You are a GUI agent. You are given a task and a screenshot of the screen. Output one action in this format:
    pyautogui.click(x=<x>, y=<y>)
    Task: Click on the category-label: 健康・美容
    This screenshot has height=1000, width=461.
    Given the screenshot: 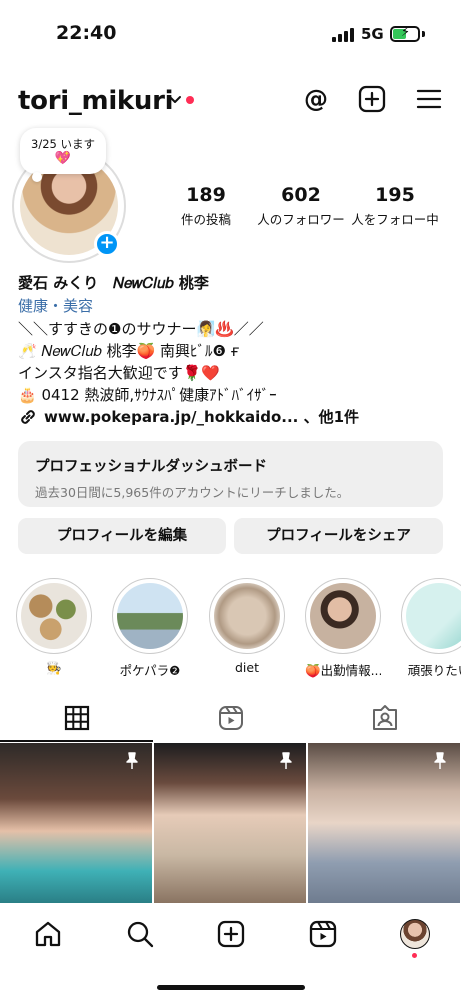 What is the action you would take?
    pyautogui.click(x=56, y=306)
    